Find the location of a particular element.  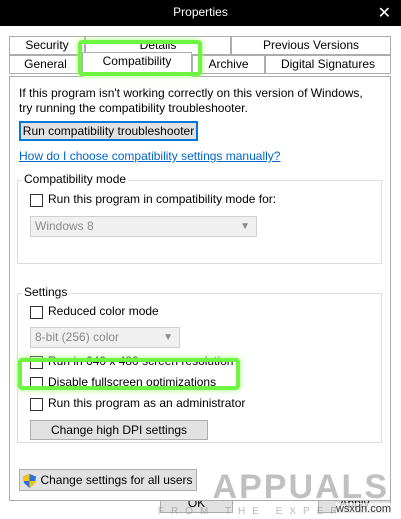

tab-general: General is located at coordinates (45, 64).